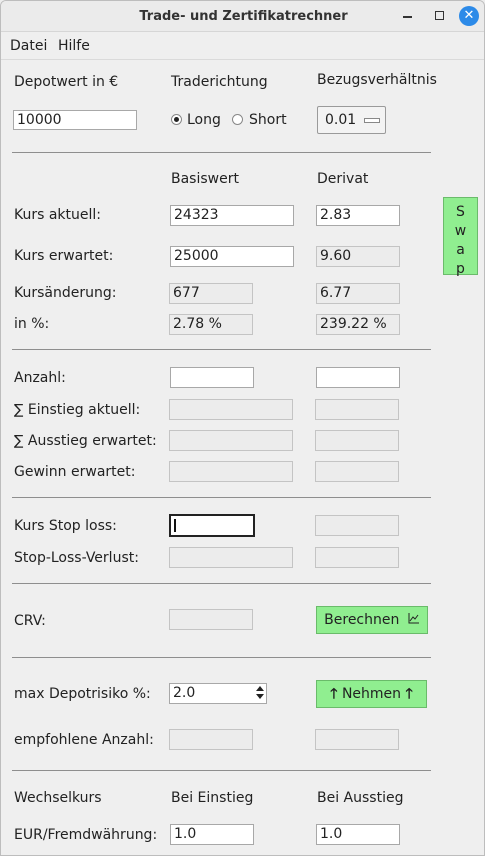 This screenshot has width=485, height=856. Describe the element at coordinates (237, 119) in the screenshot. I see `short-radio` at that location.